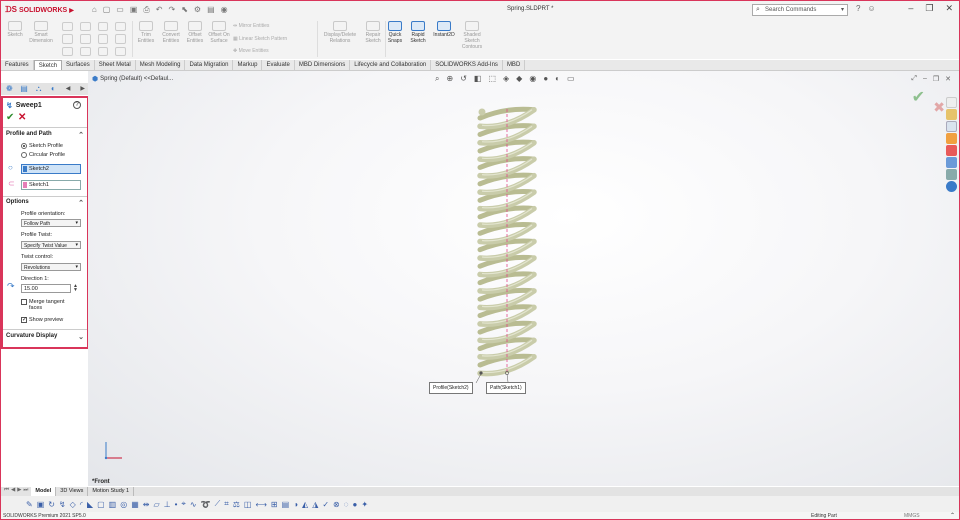  What do you see at coordinates (50, 305) in the screenshot?
I see `merge-tangent-checkbox: Merge tangent faces` at bounding box center [50, 305].